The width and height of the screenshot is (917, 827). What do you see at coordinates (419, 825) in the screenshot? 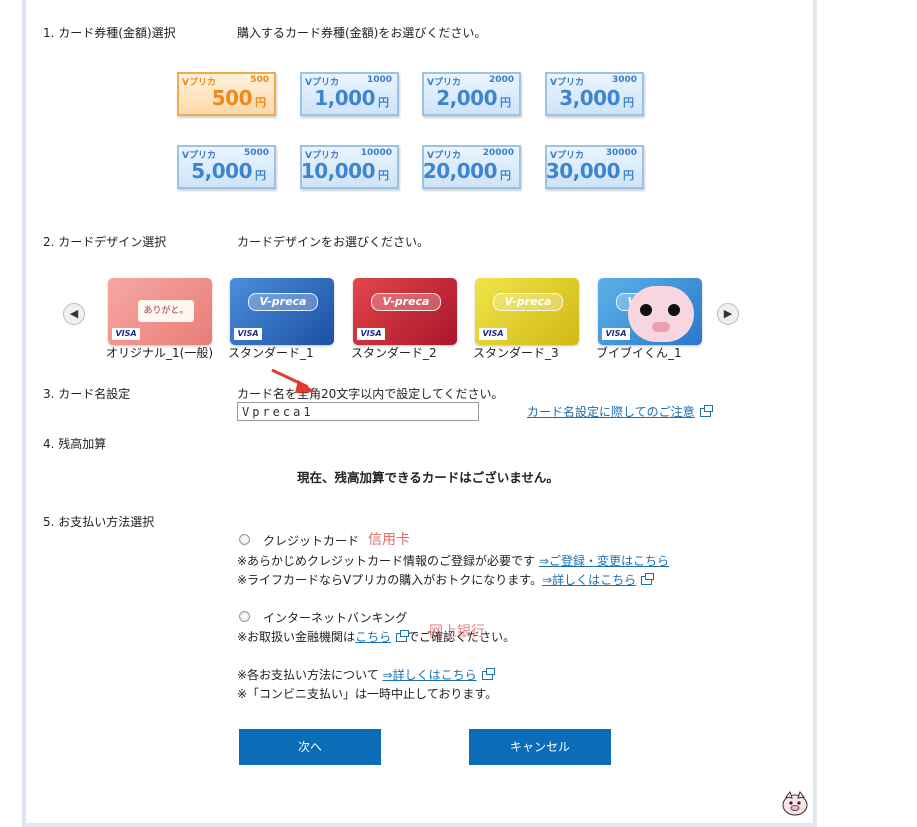
I see `frame-bottom-border` at bounding box center [419, 825].